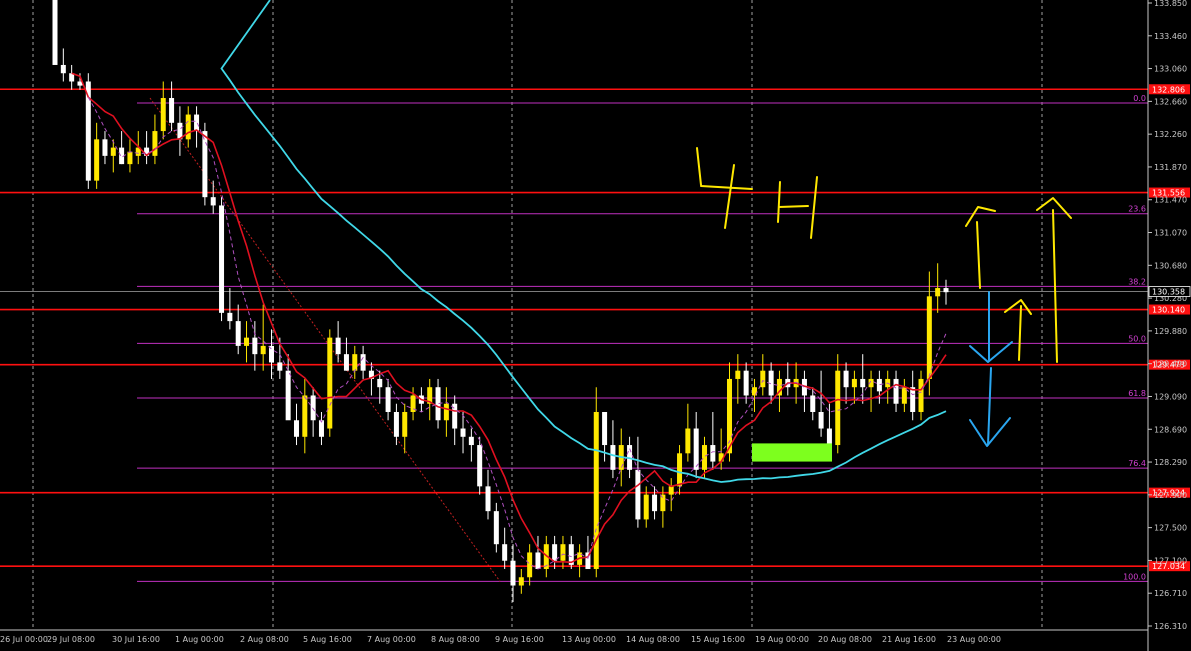  I want to click on time-tick-label: 8 Aug 08:00, so click(455, 639).